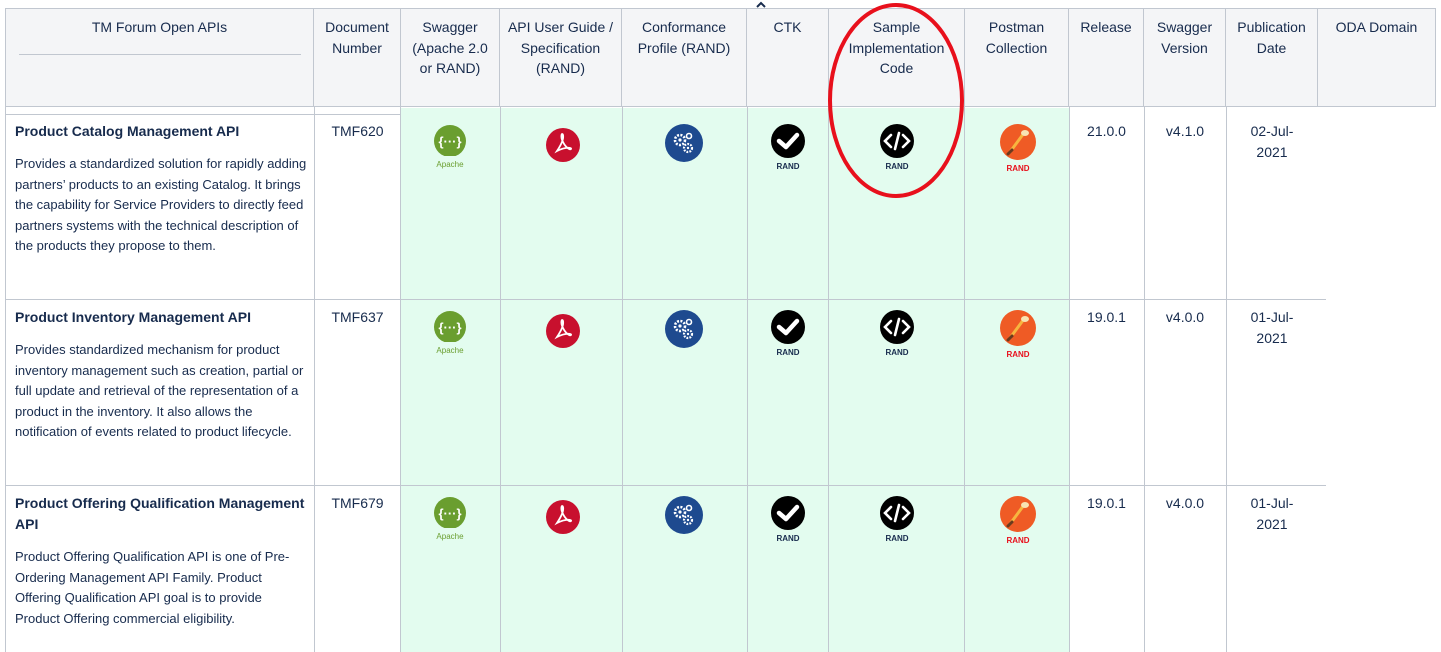 The width and height of the screenshot is (1441, 652). Describe the element at coordinates (357, 131) in the screenshot. I see `document-number: TMF620` at that location.